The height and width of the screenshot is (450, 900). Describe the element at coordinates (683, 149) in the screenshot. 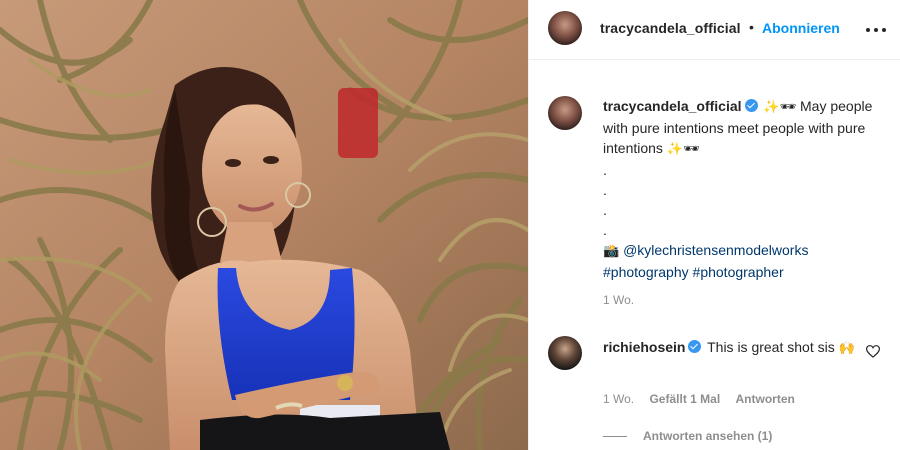

I see `sparkle-sunglasses-emoji-2: ✨🕶` at that location.